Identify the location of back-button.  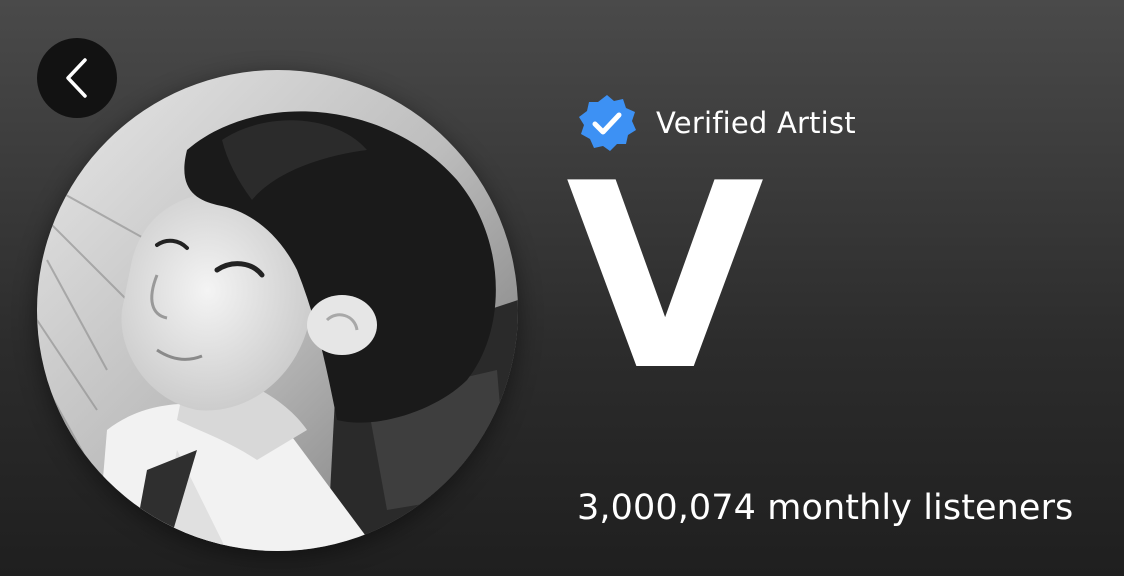
(77, 78).